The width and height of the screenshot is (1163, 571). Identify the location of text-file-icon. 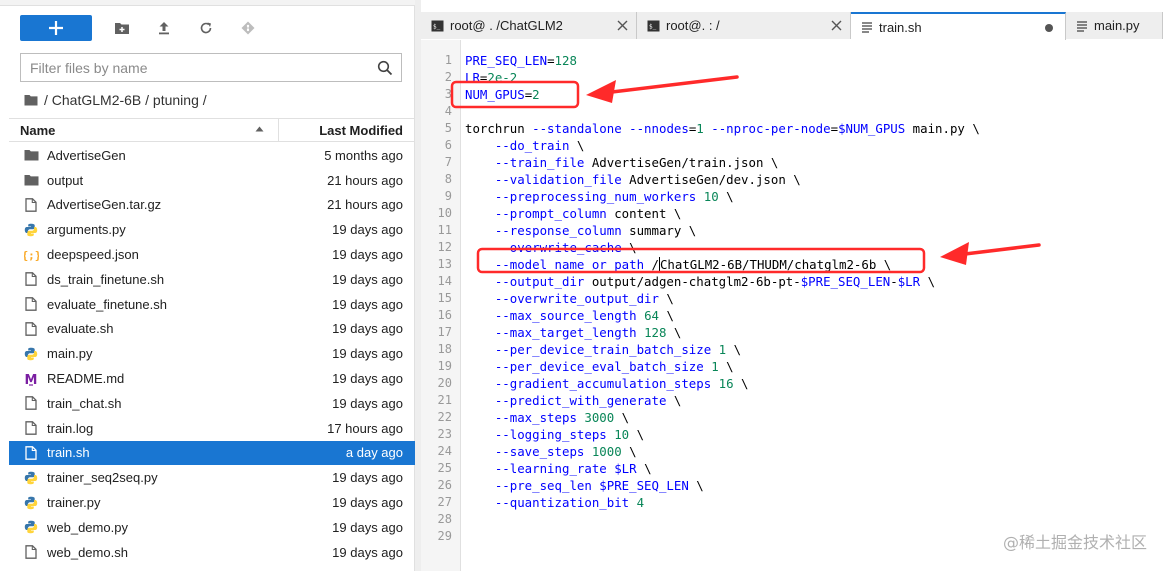
(1082, 26).